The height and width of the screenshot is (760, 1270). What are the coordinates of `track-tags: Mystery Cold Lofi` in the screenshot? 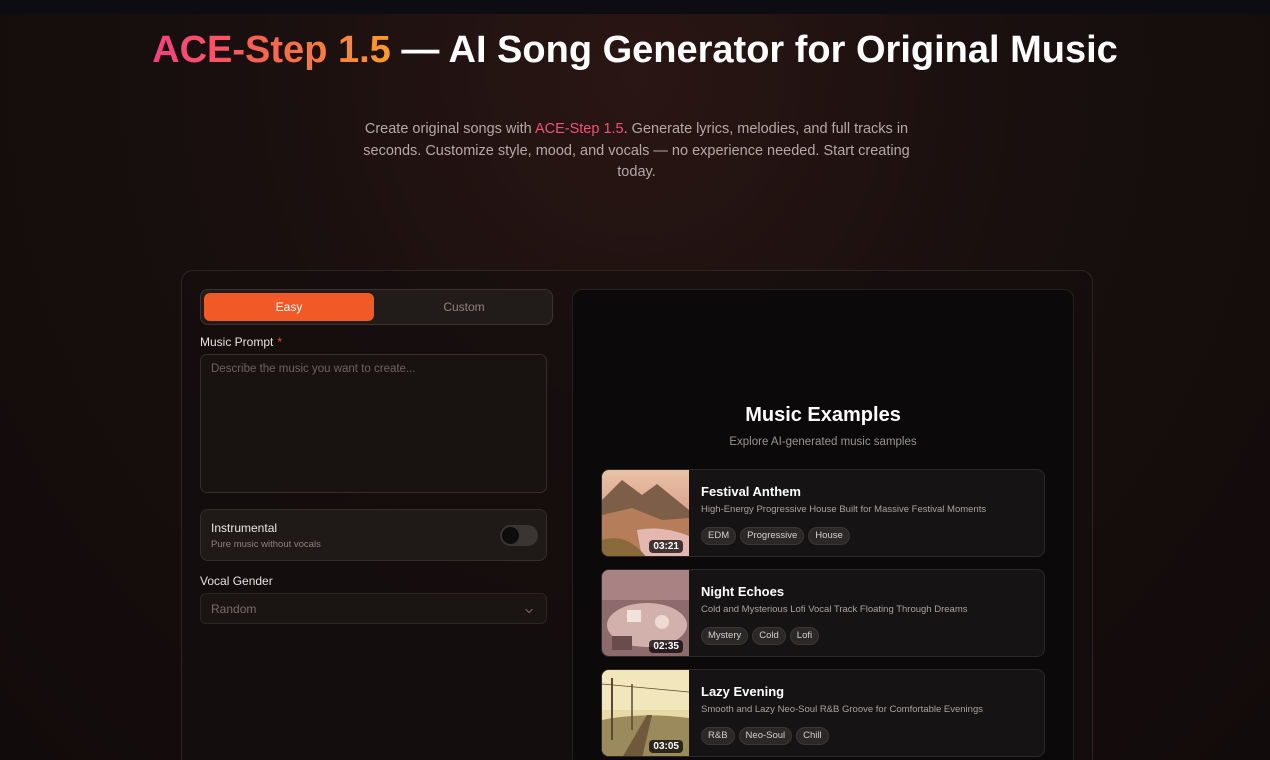 It's located at (760, 636).